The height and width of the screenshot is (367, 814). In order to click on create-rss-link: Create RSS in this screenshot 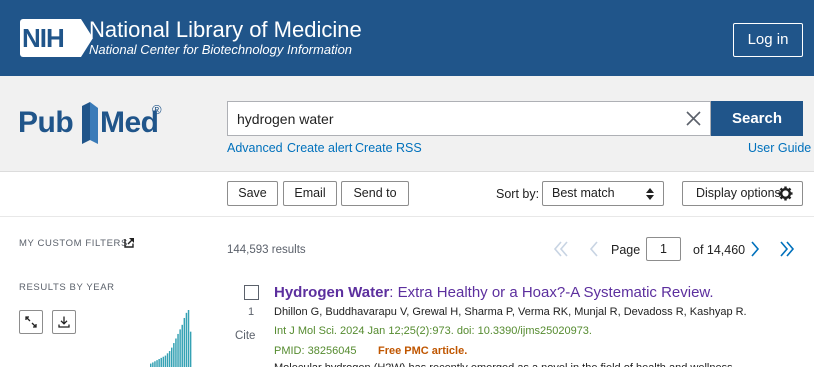, I will do `click(388, 148)`.